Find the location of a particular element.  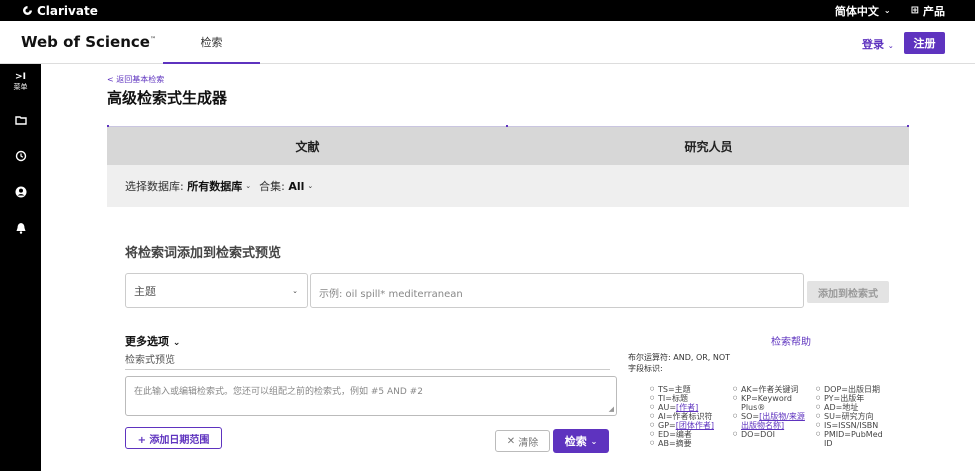

query-preview-label: 检索式预览 is located at coordinates (150, 360).